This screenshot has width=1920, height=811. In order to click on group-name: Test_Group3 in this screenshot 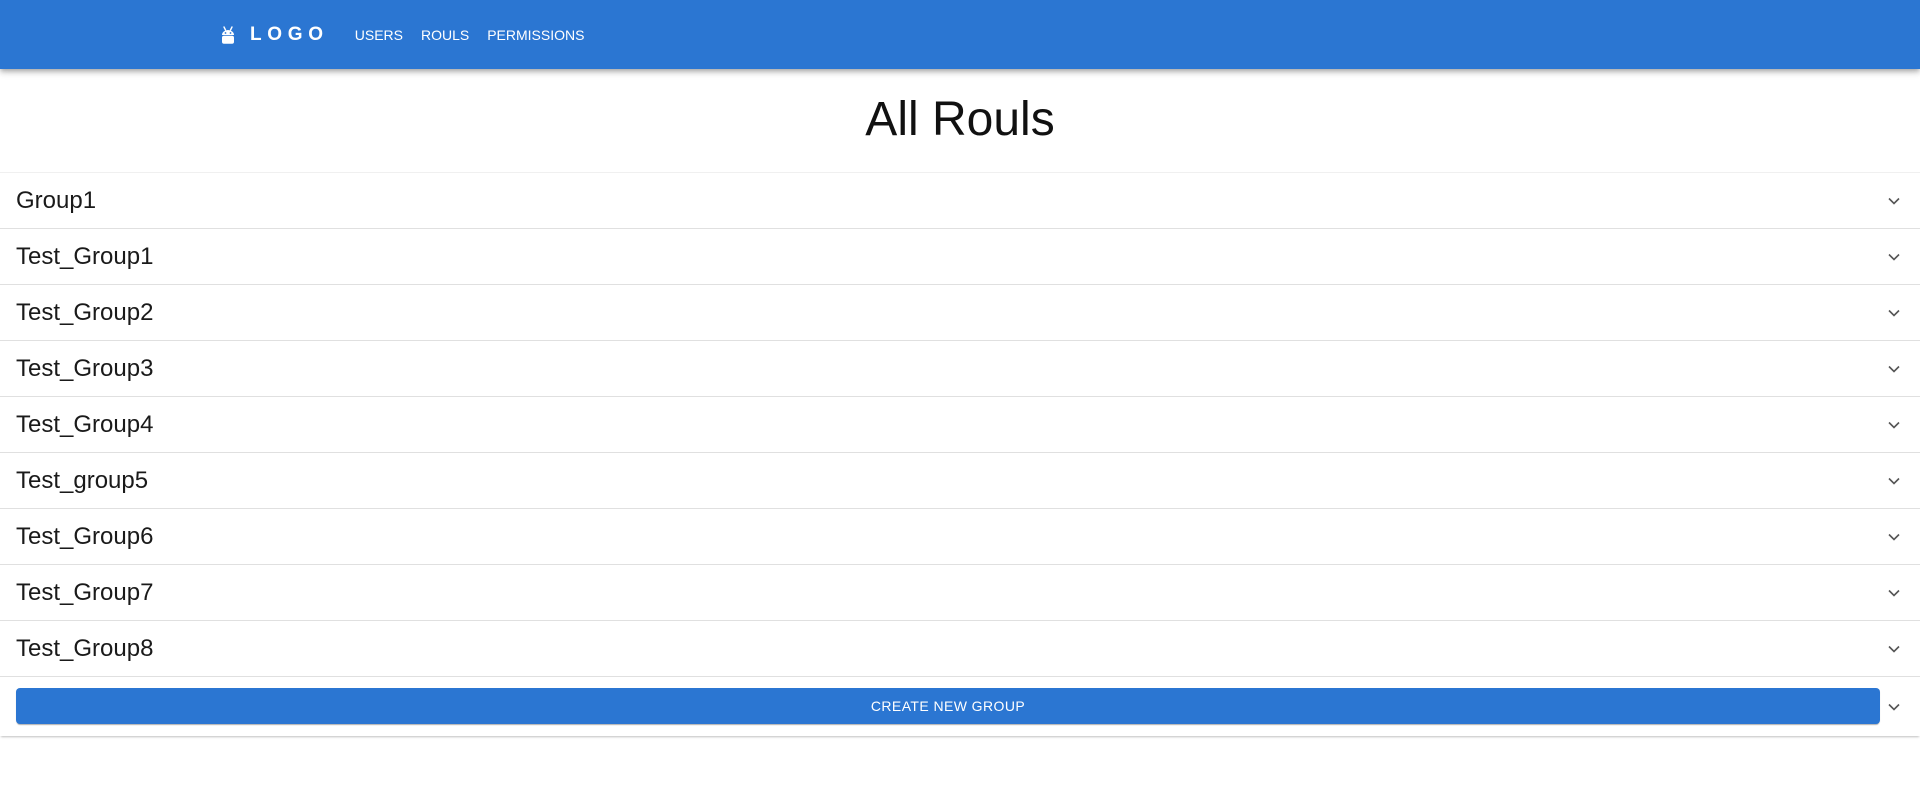, I will do `click(85, 368)`.